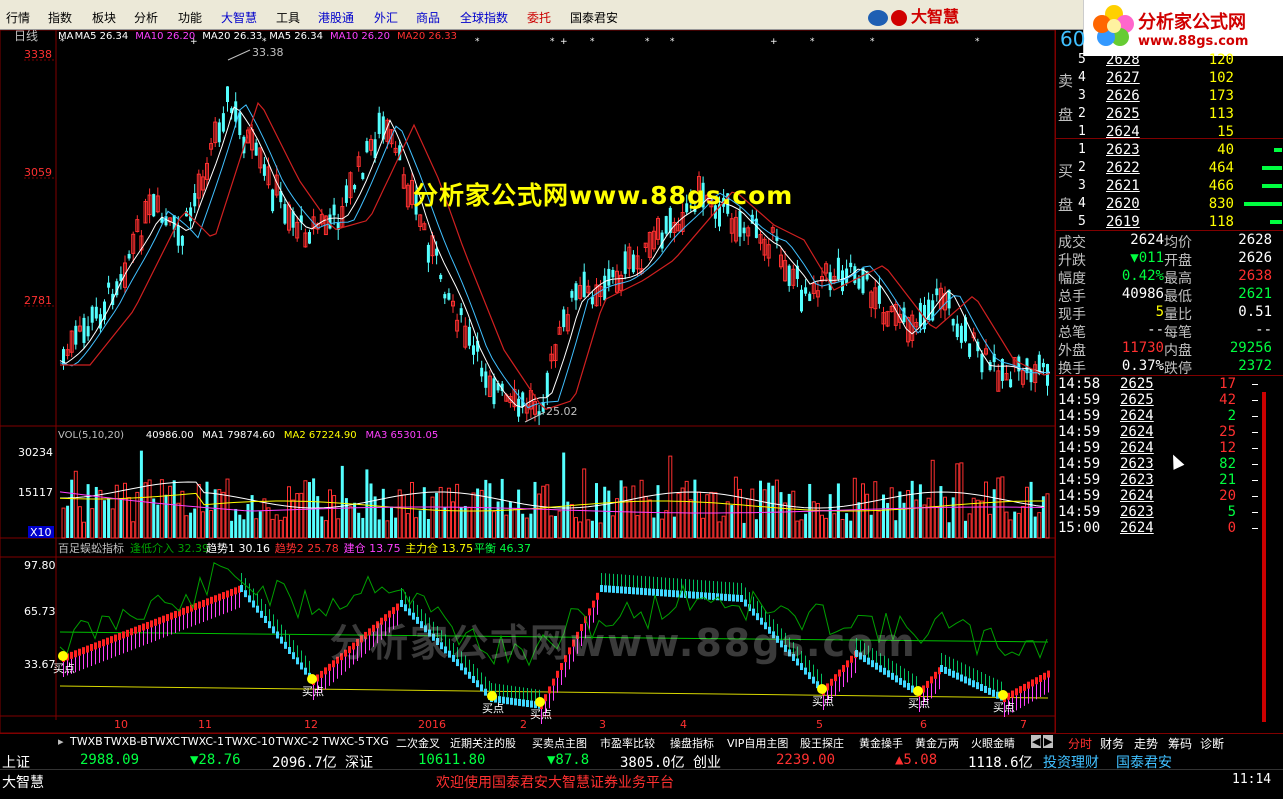 The height and width of the screenshot is (799, 1283). I want to click on menu-item-11: 委托, so click(539, 17).